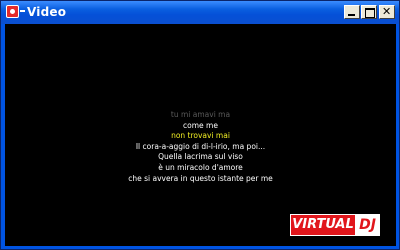 This screenshot has width=400, height=250. I want to click on maximize-button, so click(369, 12).